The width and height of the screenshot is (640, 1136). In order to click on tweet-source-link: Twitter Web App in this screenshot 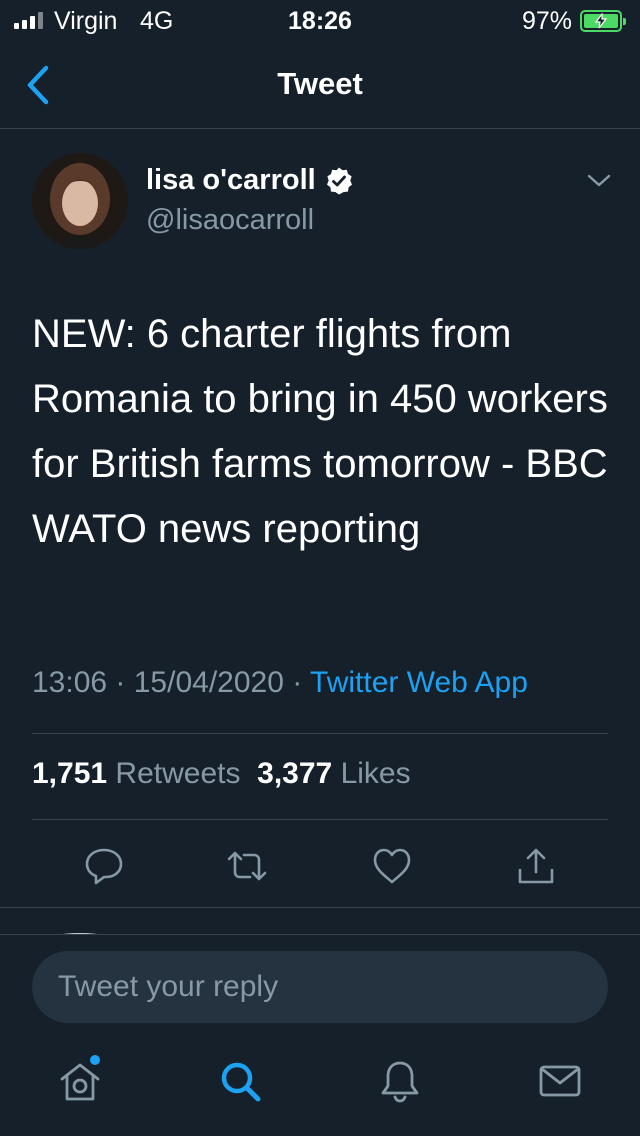, I will do `click(419, 682)`.